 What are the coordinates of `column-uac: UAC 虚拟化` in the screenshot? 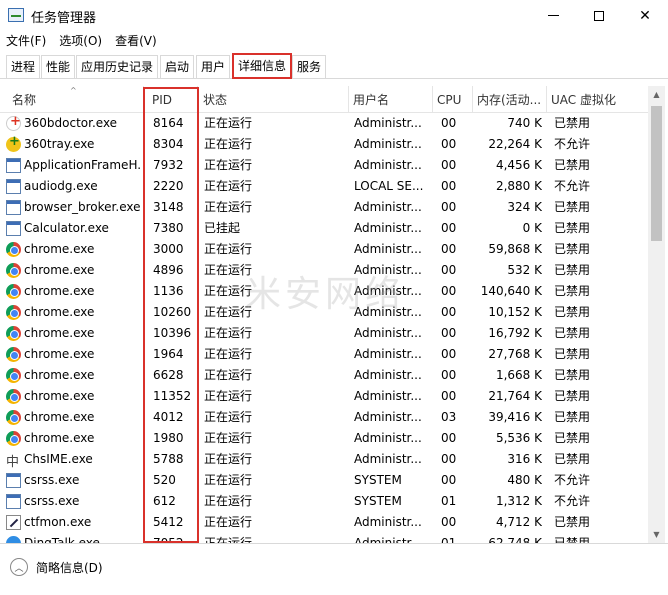 It's located at (597, 99).